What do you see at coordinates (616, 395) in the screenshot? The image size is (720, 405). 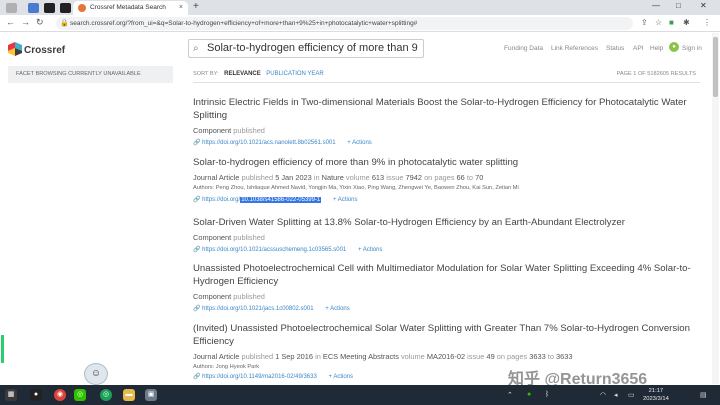 I see `tray-volume-icon: ◂` at bounding box center [616, 395].